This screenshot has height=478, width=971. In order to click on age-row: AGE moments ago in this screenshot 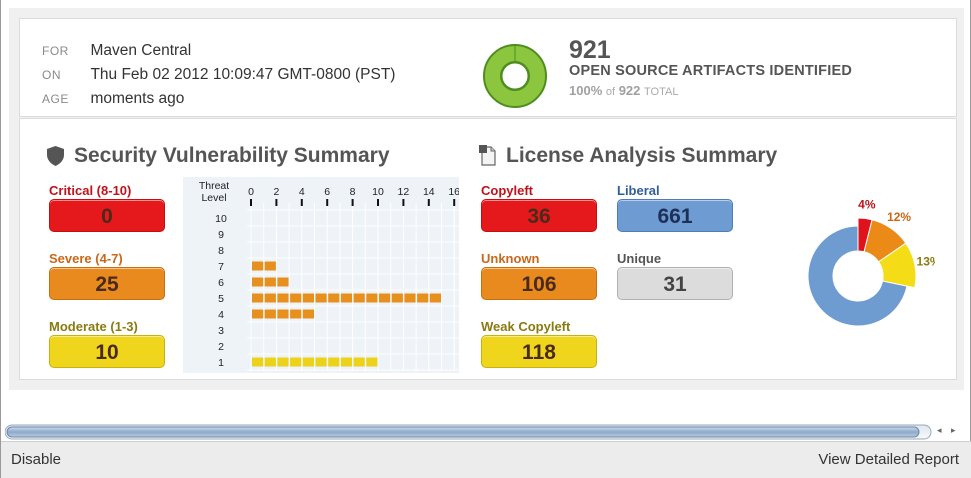, I will do `click(113, 99)`.